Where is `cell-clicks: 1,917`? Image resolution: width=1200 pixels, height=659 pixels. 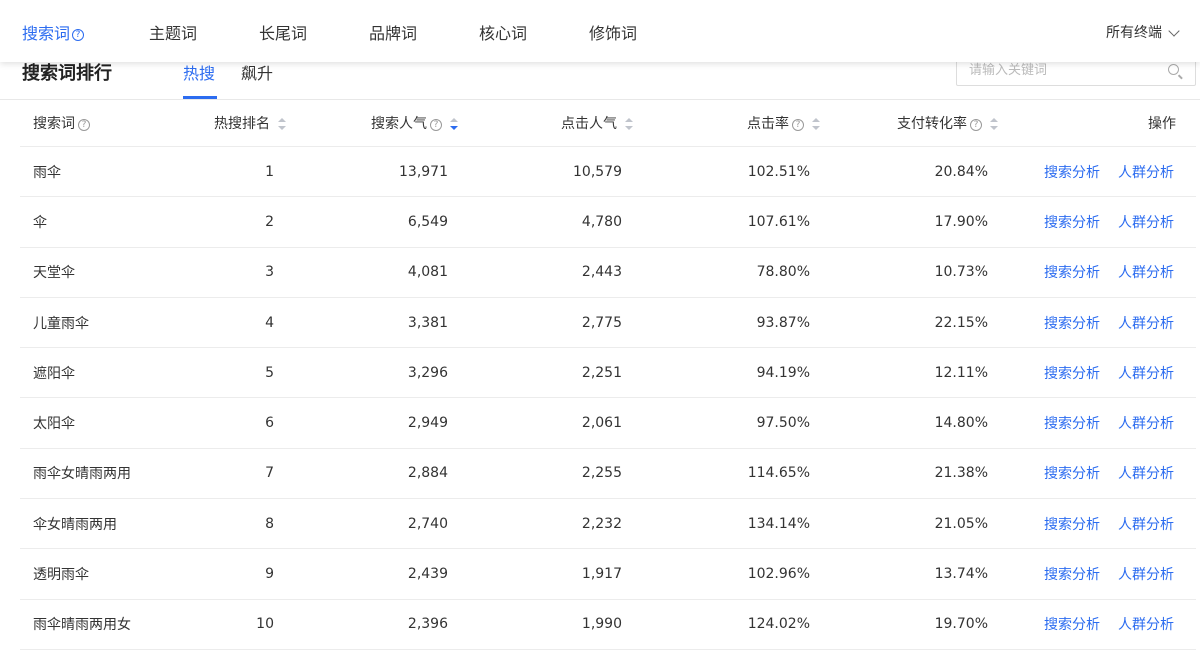 cell-clicks: 1,917 is located at coordinates (601, 574).